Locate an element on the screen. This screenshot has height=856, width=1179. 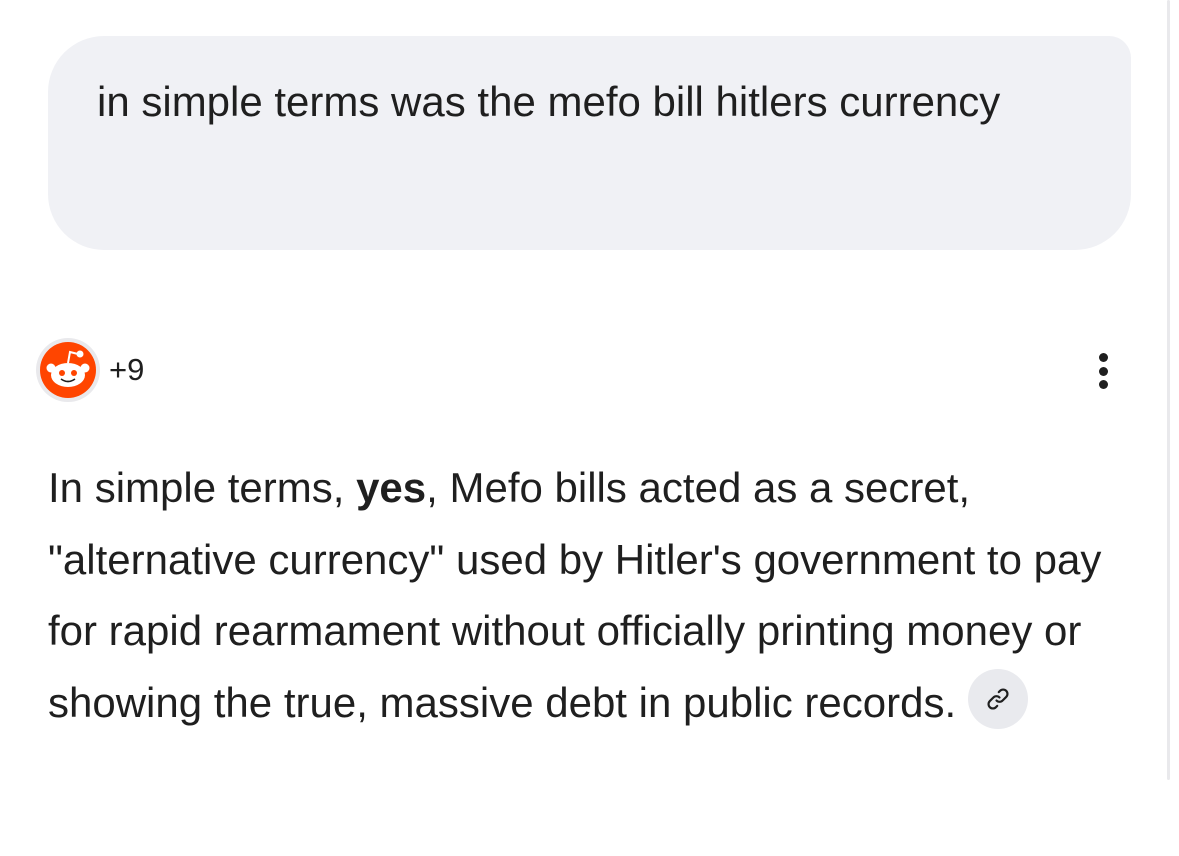
more-options-button is located at coordinates (1103, 371).